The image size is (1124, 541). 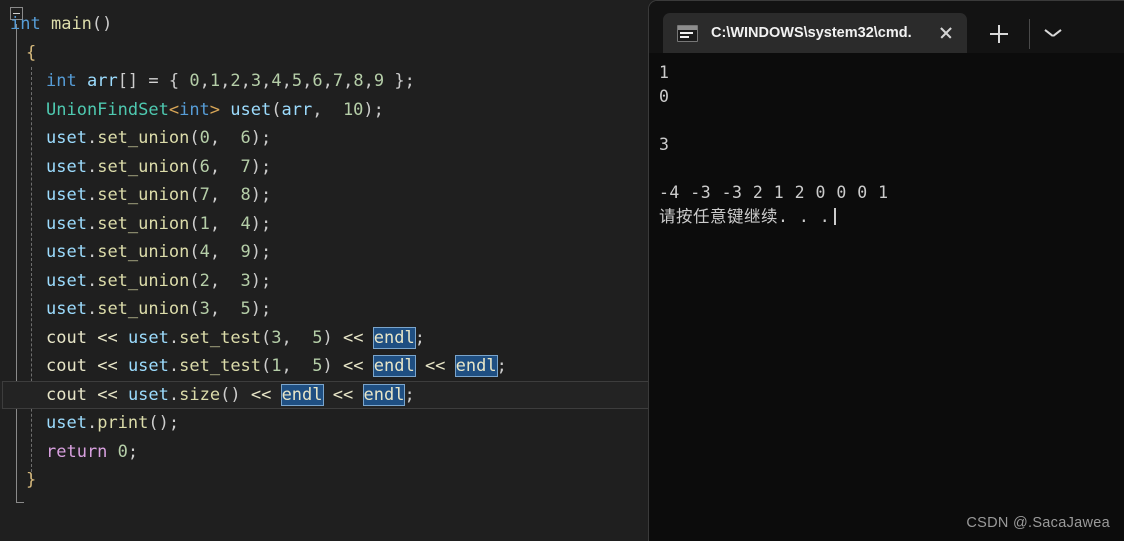 I want to click on code-token: main, so click(x=71, y=24).